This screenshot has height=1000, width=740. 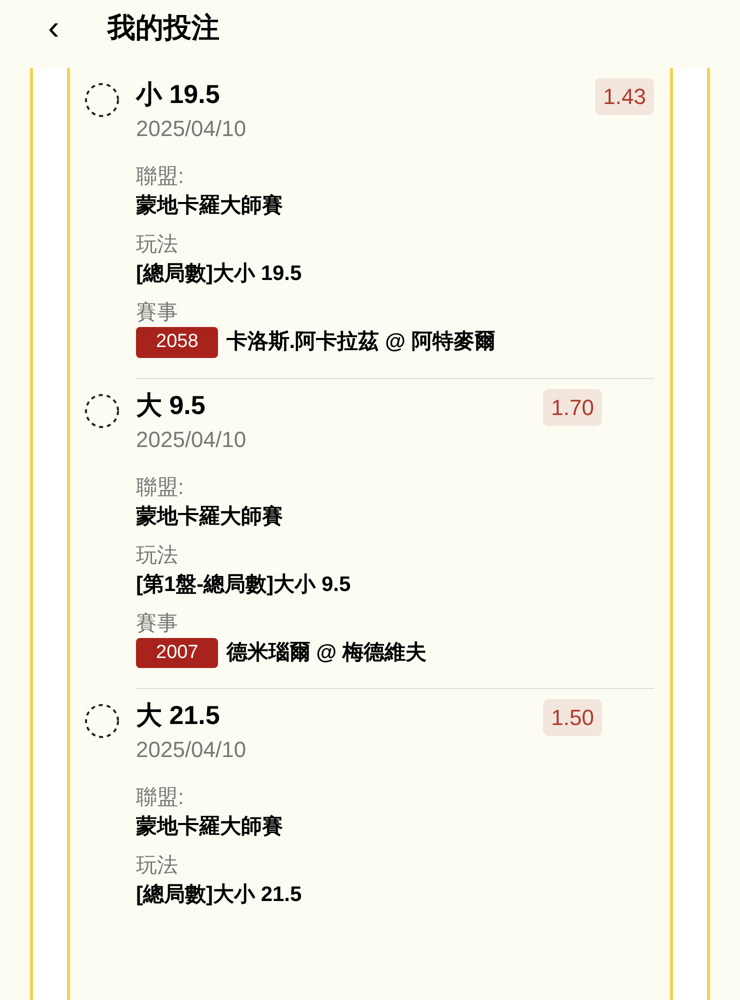 What do you see at coordinates (171, 404) in the screenshot?
I see `bet-selection: 大 9.5` at bounding box center [171, 404].